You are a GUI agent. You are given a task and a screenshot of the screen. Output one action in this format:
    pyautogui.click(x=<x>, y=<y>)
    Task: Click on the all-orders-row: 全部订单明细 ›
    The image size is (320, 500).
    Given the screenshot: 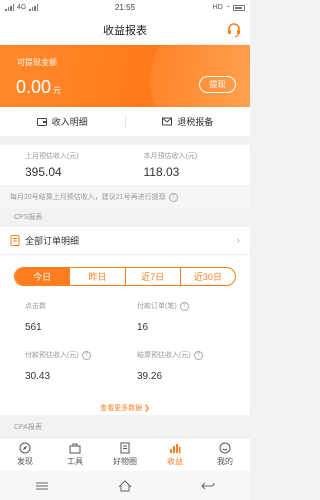 What is the action you would take?
    pyautogui.click(x=125, y=241)
    